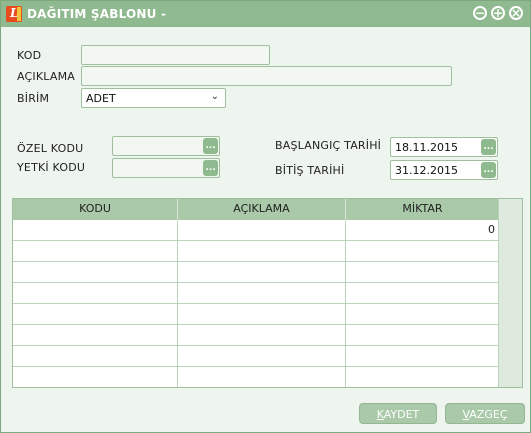  Describe the element at coordinates (265, 14) in the screenshot. I see `title-bar: DAĞITIM ŞABLONU - − + ×` at that location.